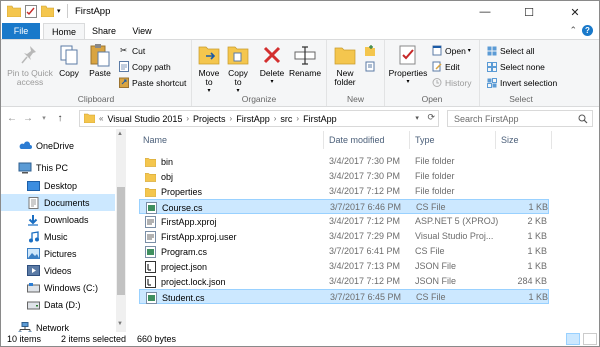  Describe the element at coordinates (104, 31) in the screenshot. I see `tab-share: Share` at that location.